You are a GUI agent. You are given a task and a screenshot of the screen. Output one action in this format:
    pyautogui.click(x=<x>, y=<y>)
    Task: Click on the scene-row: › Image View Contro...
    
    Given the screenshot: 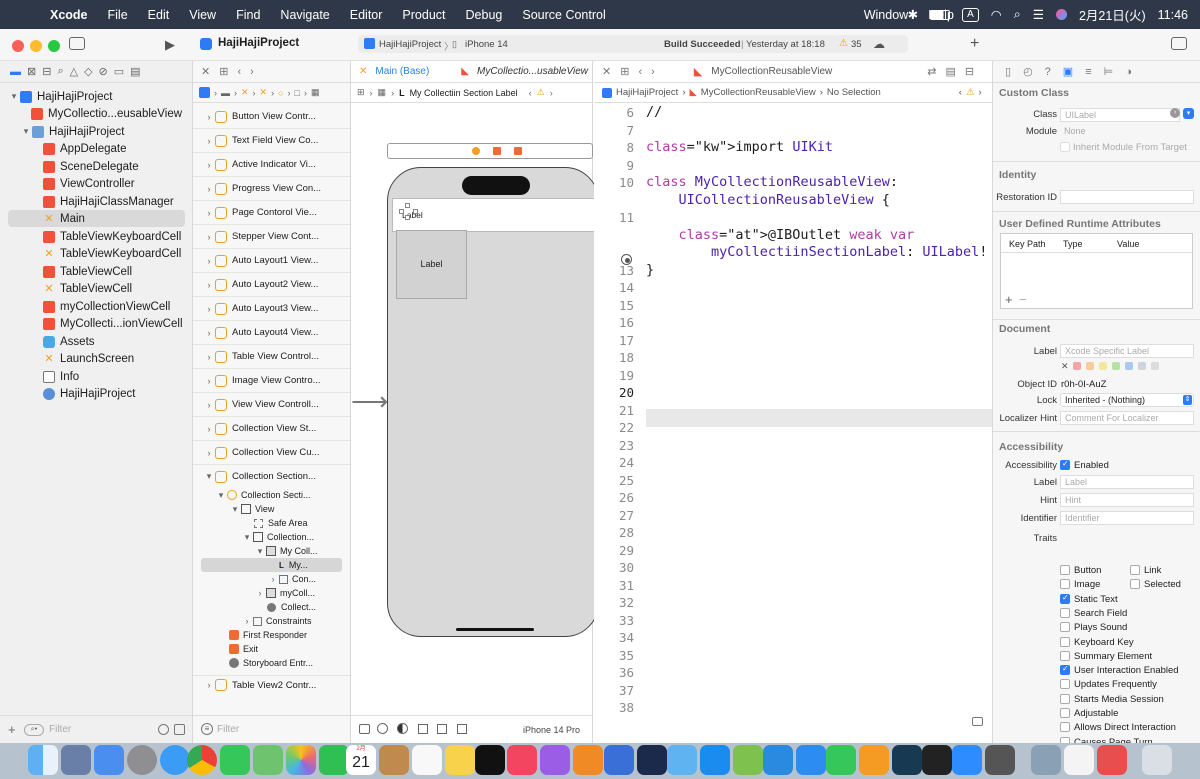 What is the action you would take?
    pyautogui.click(x=271, y=380)
    